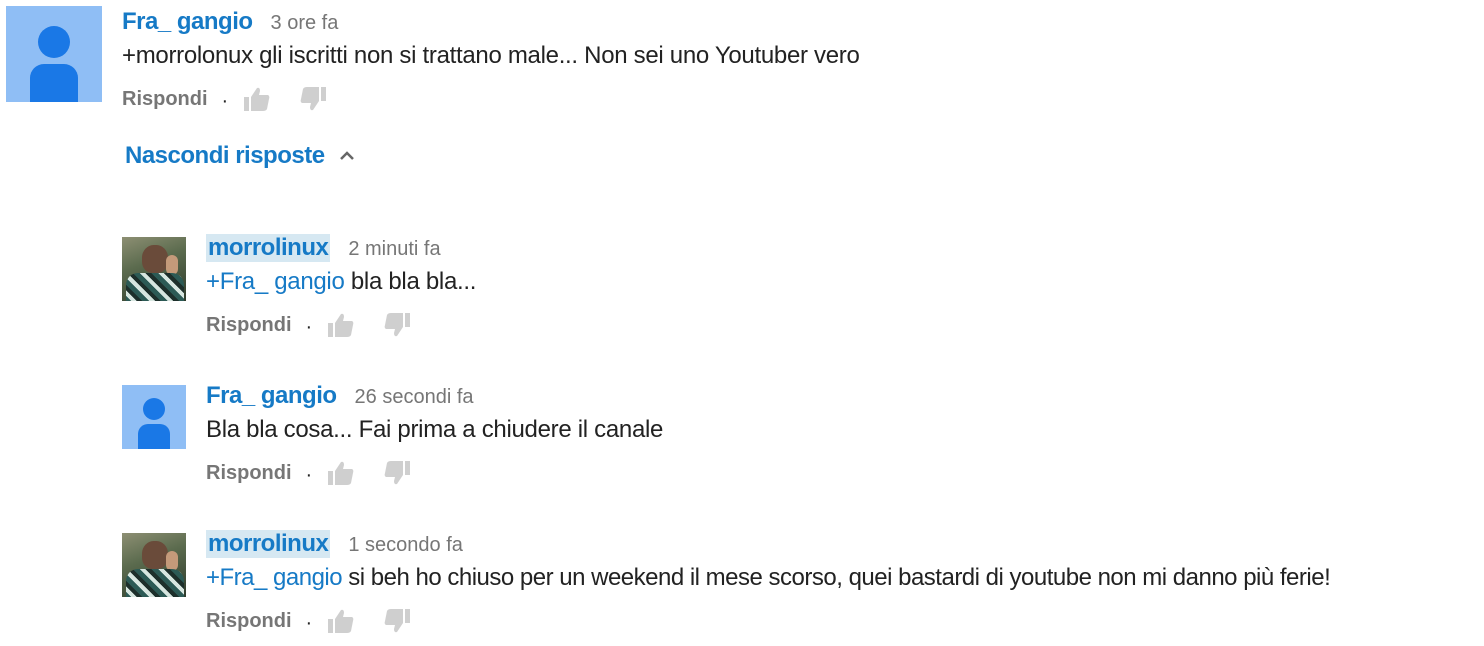 Image resolution: width=1484 pixels, height=646 pixels. Describe the element at coordinates (394, 249) in the screenshot. I see `reply-time: 2 minuti fa` at that location.